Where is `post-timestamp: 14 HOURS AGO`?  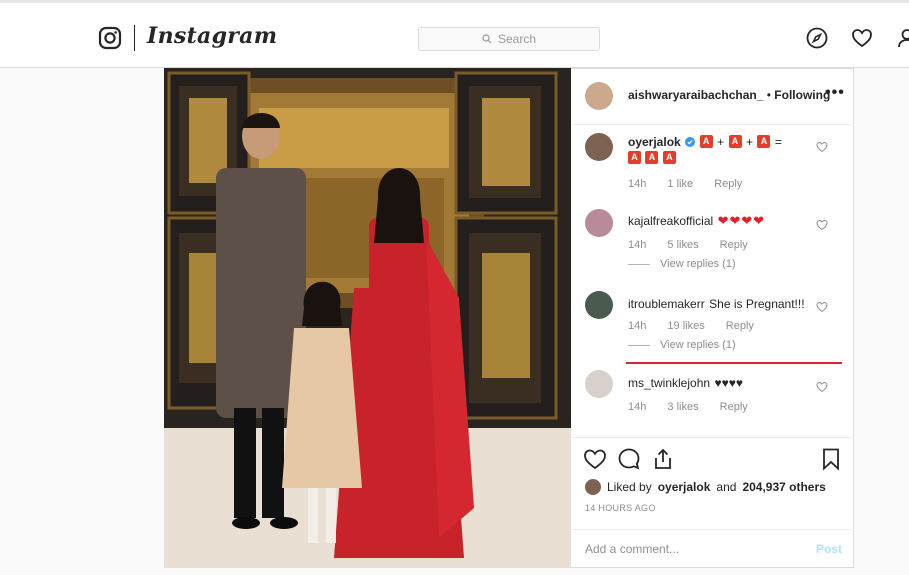 post-timestamp: 14 HOURS AGO is located at coordinates (620, 508).